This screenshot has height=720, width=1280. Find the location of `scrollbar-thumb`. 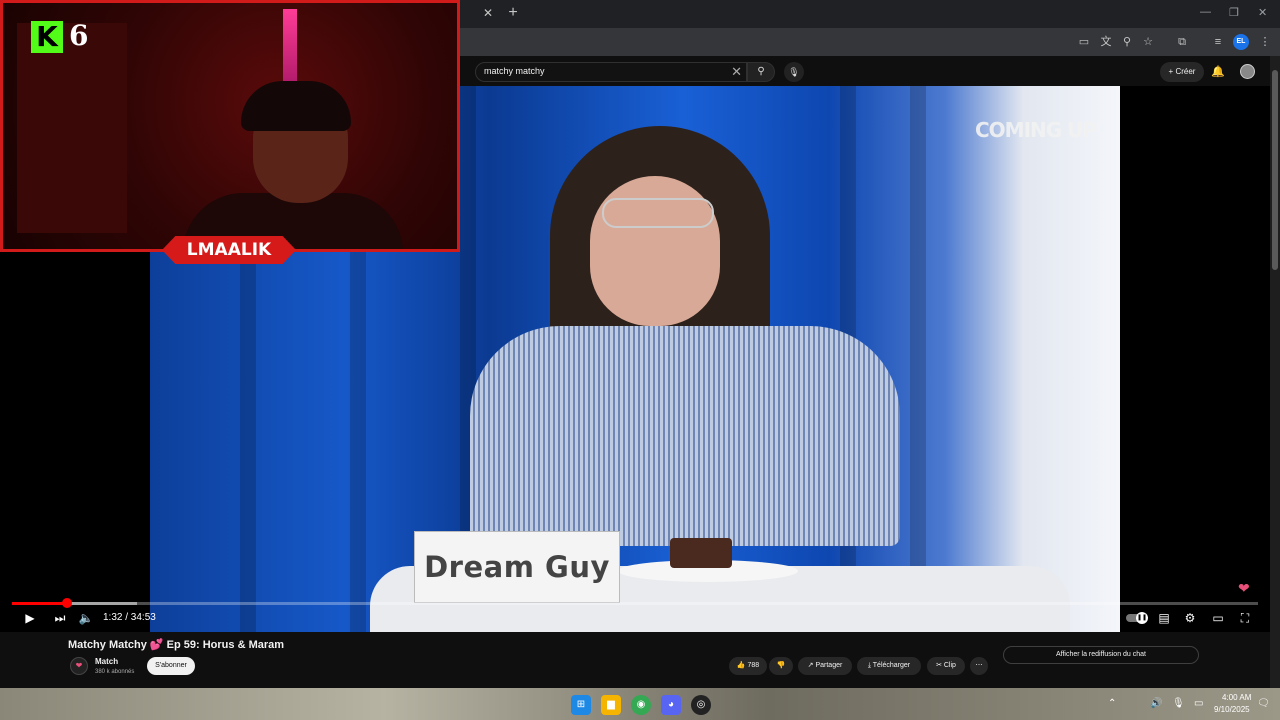

scrollbar-thumb is located at coordinates (1275, 170).